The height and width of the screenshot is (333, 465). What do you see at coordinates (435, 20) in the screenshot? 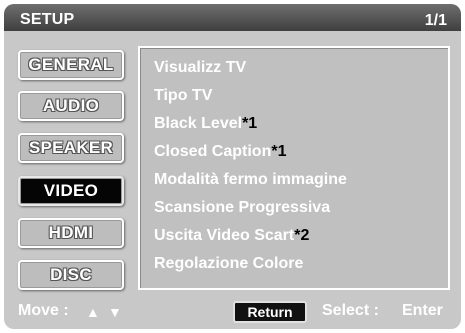
I see `page-indicator: 1/1` at bounding box center [435, 20].